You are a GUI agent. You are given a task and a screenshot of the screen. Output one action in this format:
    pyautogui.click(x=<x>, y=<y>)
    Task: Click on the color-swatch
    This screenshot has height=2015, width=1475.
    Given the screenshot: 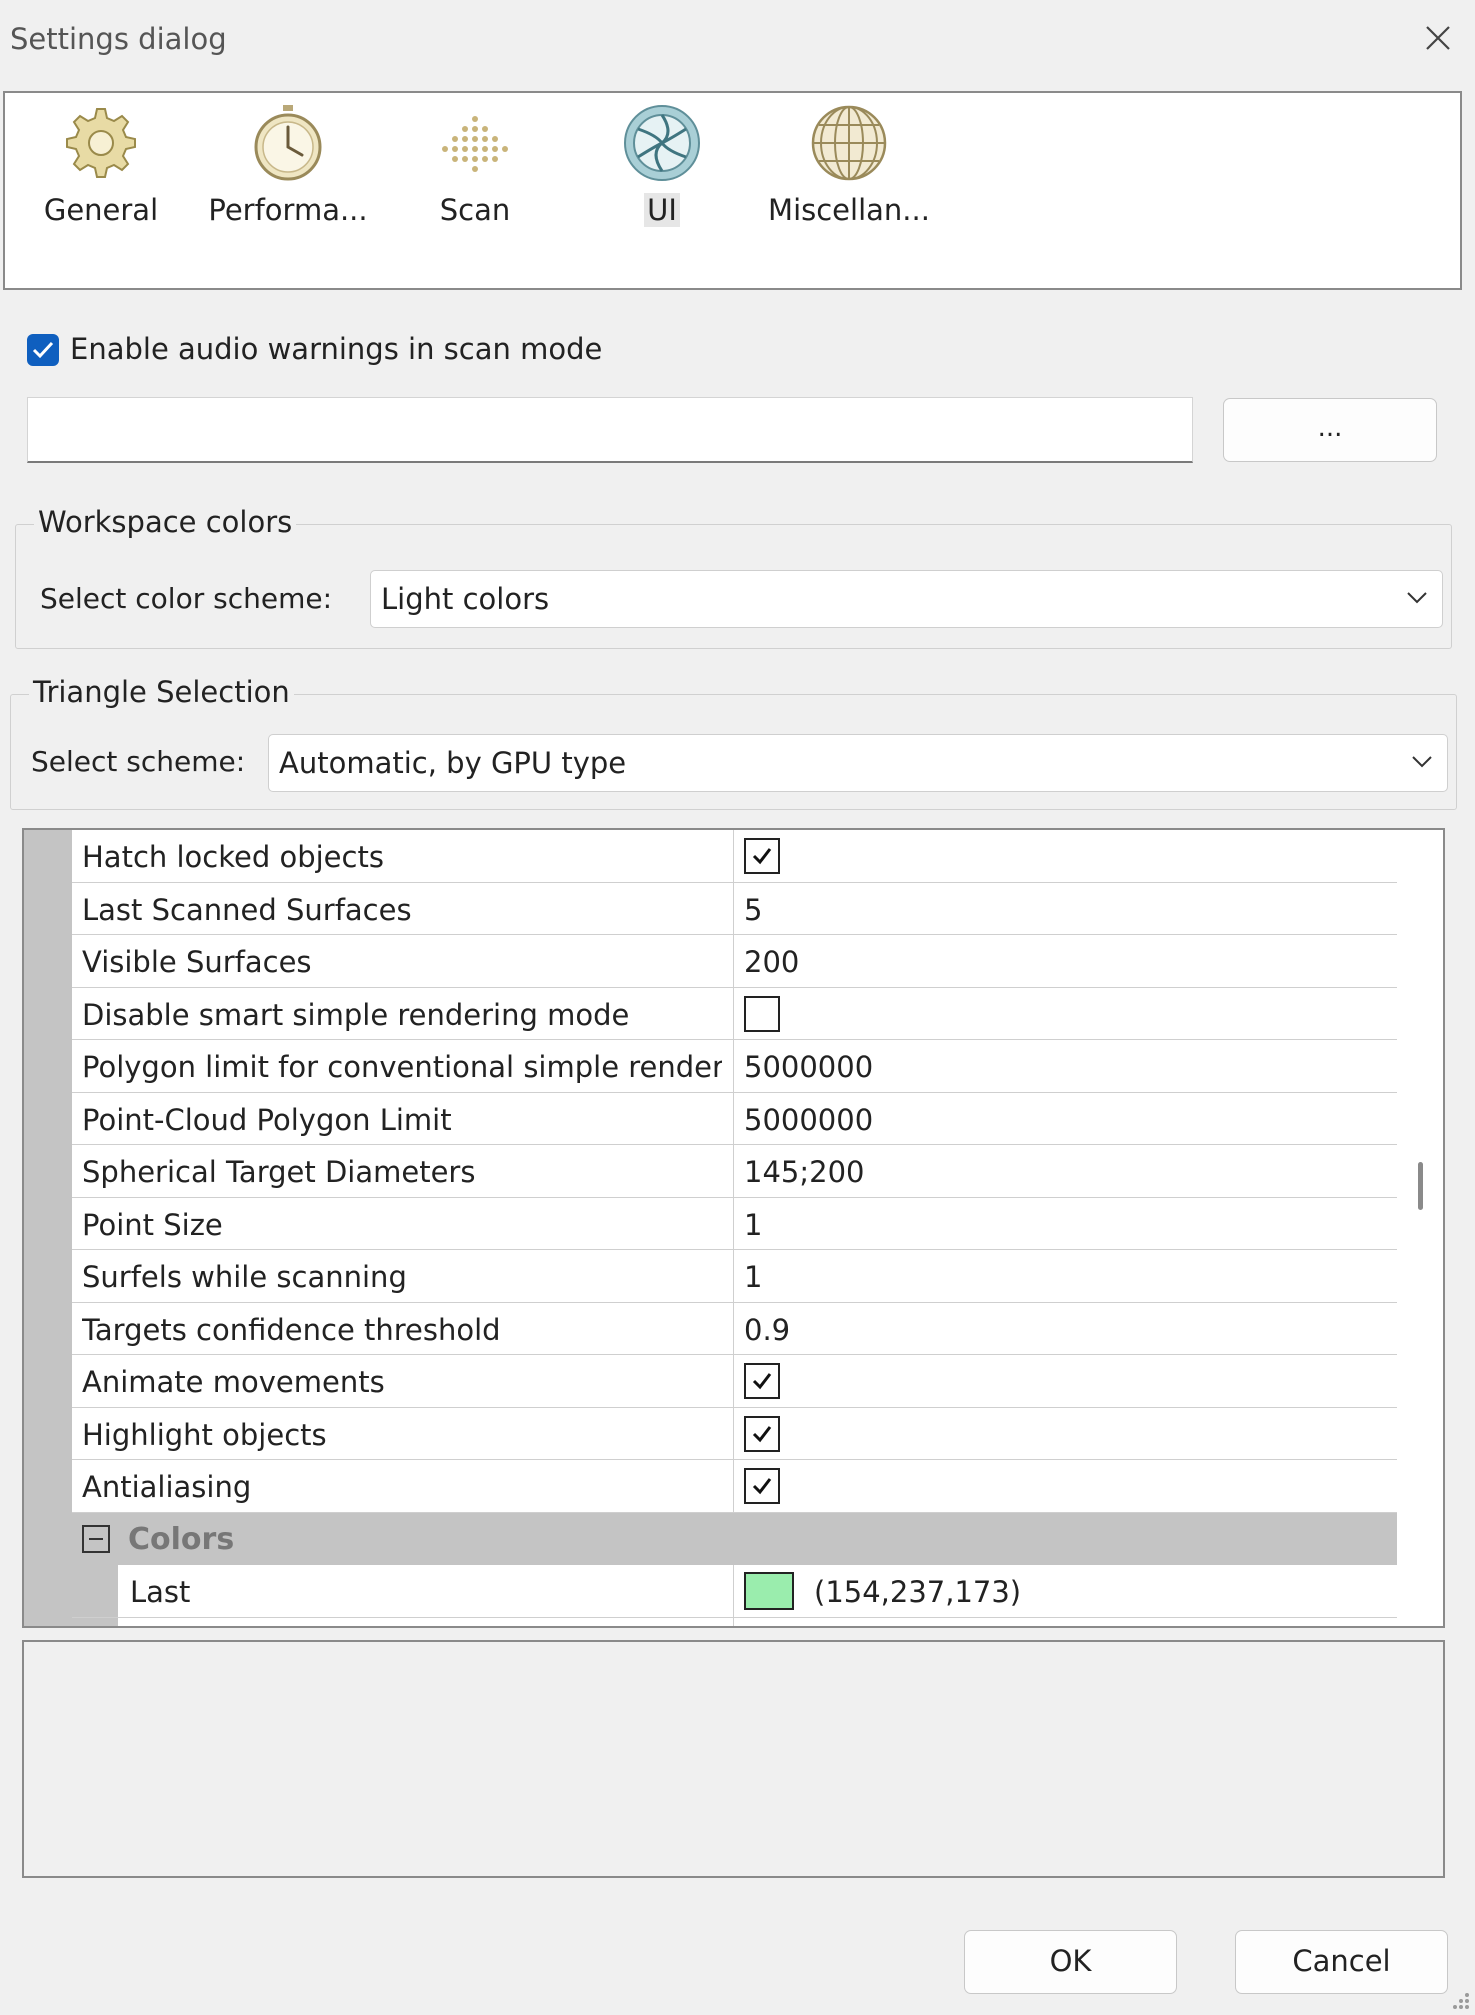 What is the action you would take?
    pyautogui.click(x=769, y=1591)
    